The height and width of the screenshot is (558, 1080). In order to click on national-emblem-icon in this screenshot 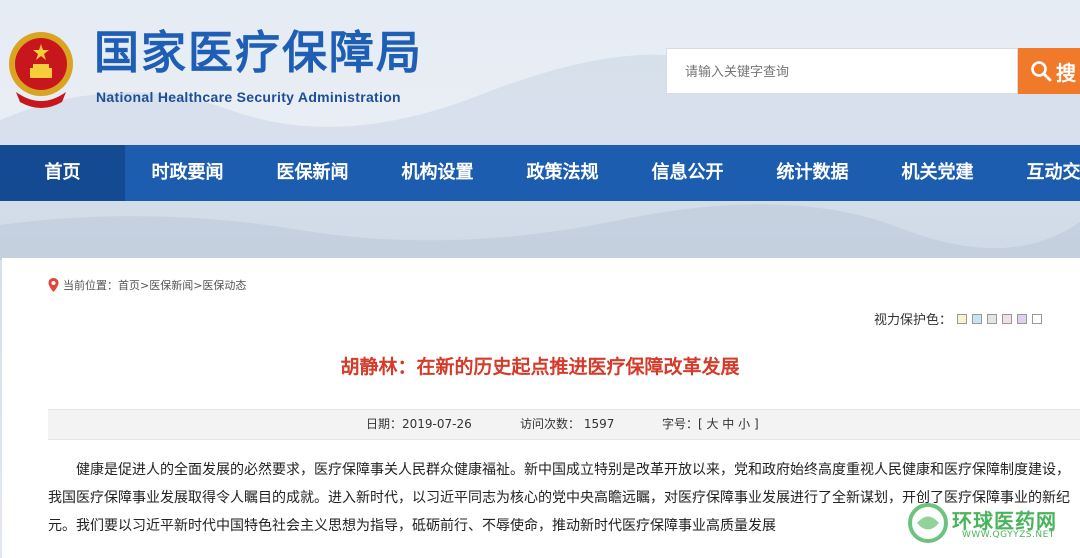, I will do `click(41, 70)`.